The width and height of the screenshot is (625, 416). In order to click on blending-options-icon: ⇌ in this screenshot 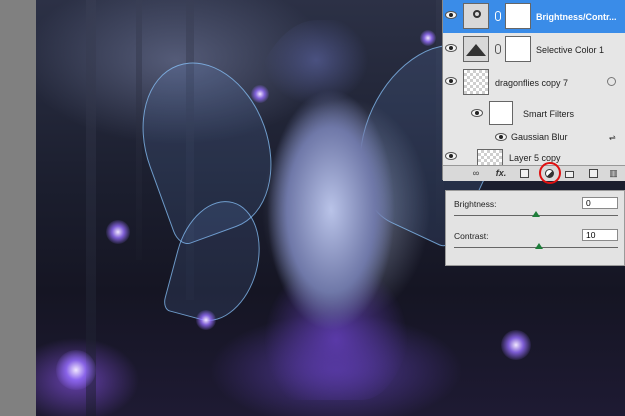, I will do `click(612, 137)`.